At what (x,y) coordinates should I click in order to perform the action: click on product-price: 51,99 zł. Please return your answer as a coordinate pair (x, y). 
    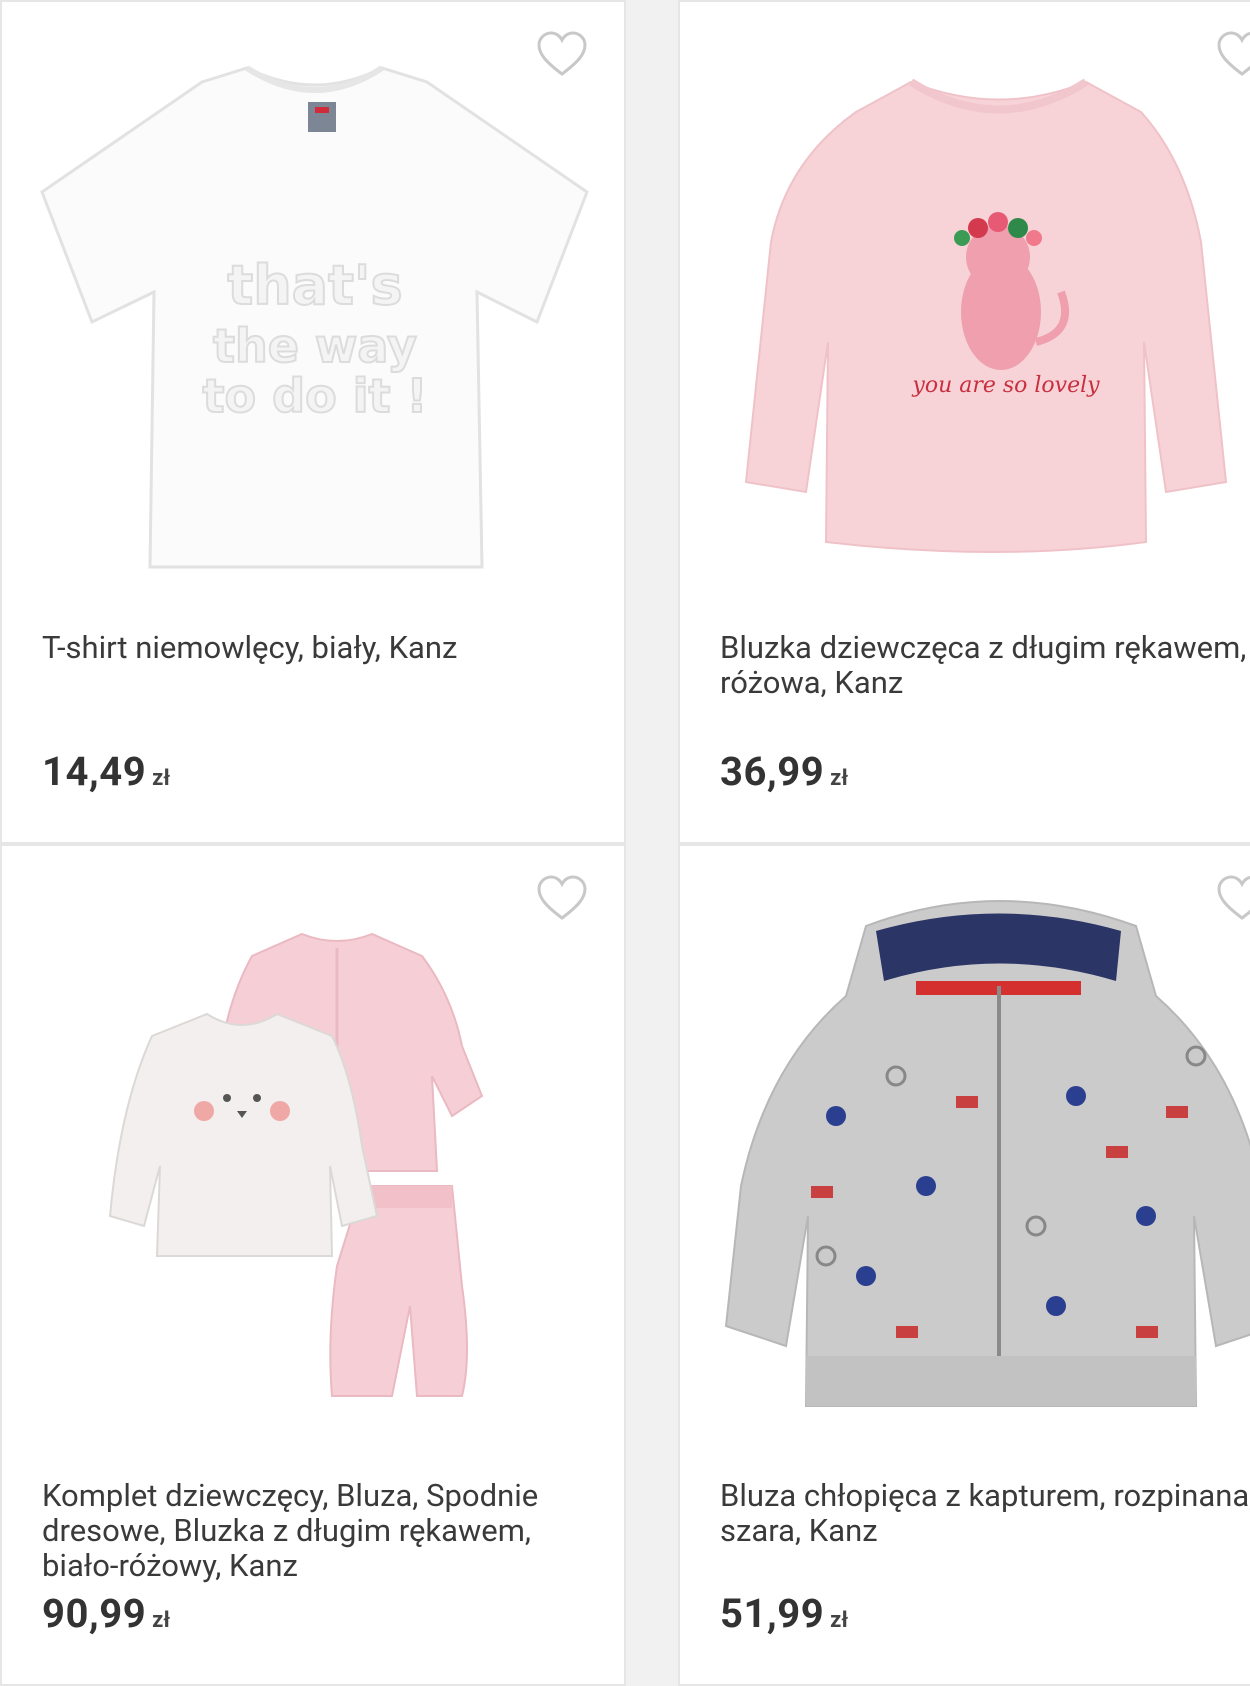
    Looking at the image, I should click on (784, 1613).